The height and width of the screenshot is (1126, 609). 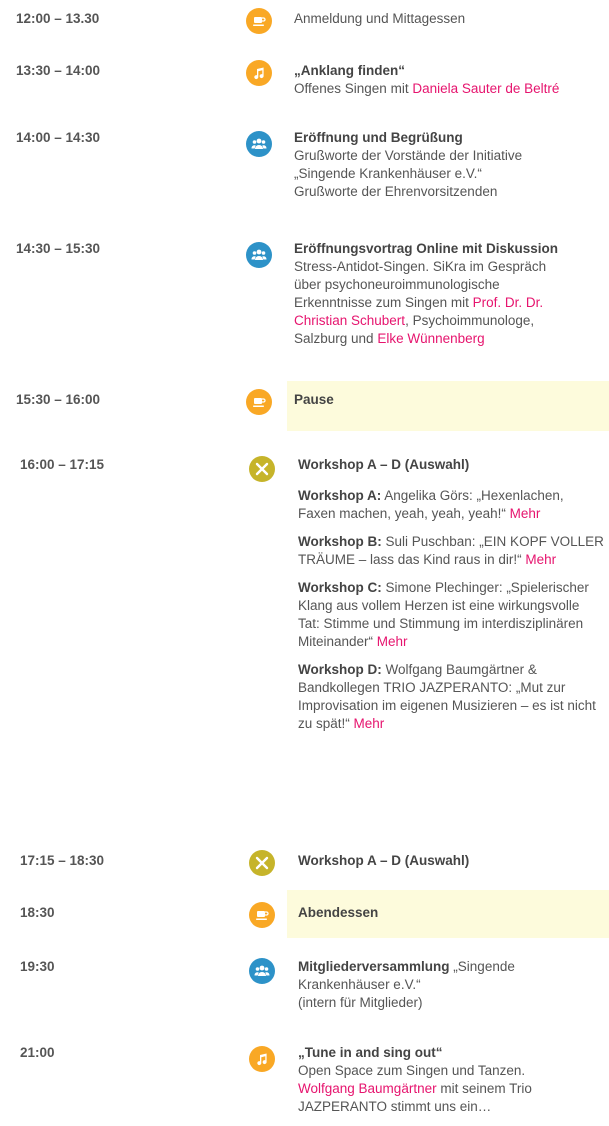 I want to click on entry-title: „Anklang finden“, so click(x=349, y=70).